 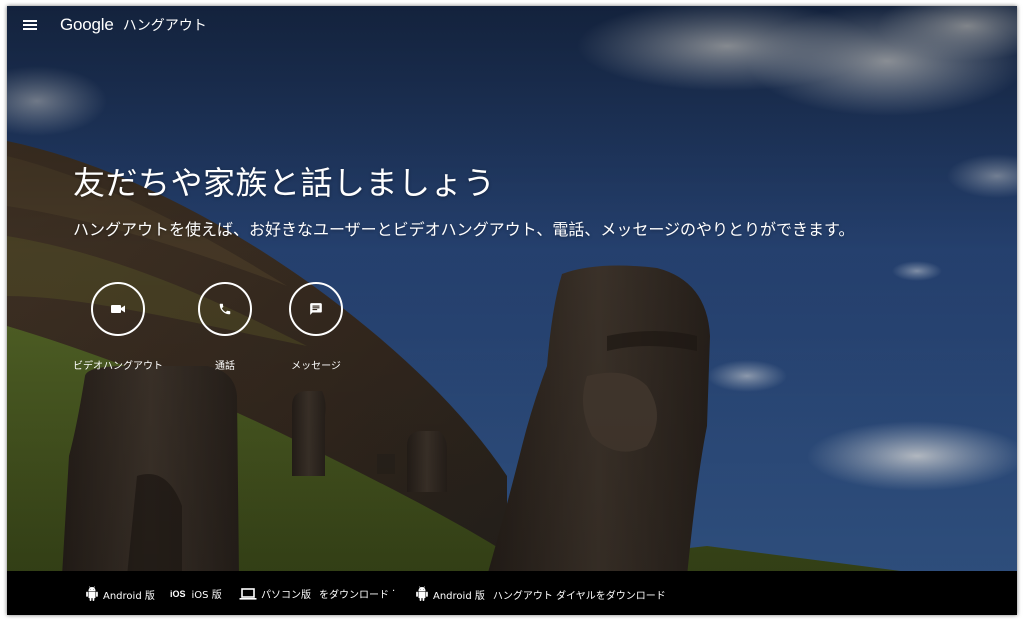 I want to click on phone-icon, so click(x=225, y=309).